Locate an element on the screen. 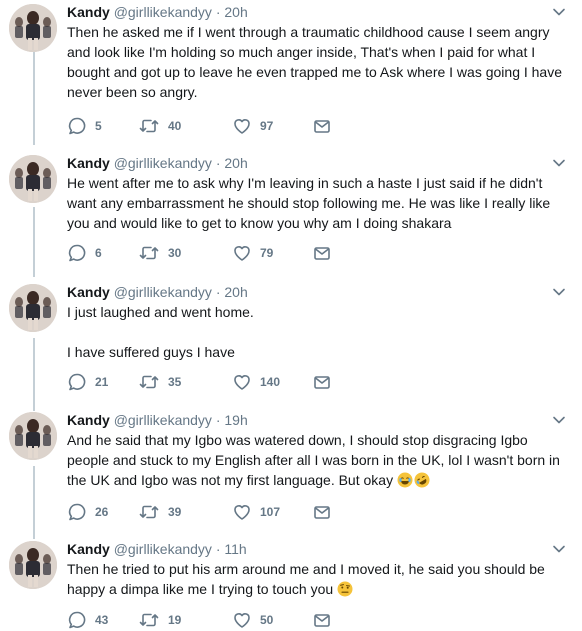  retweet-count: 40 is located at coordinates (175, 126).